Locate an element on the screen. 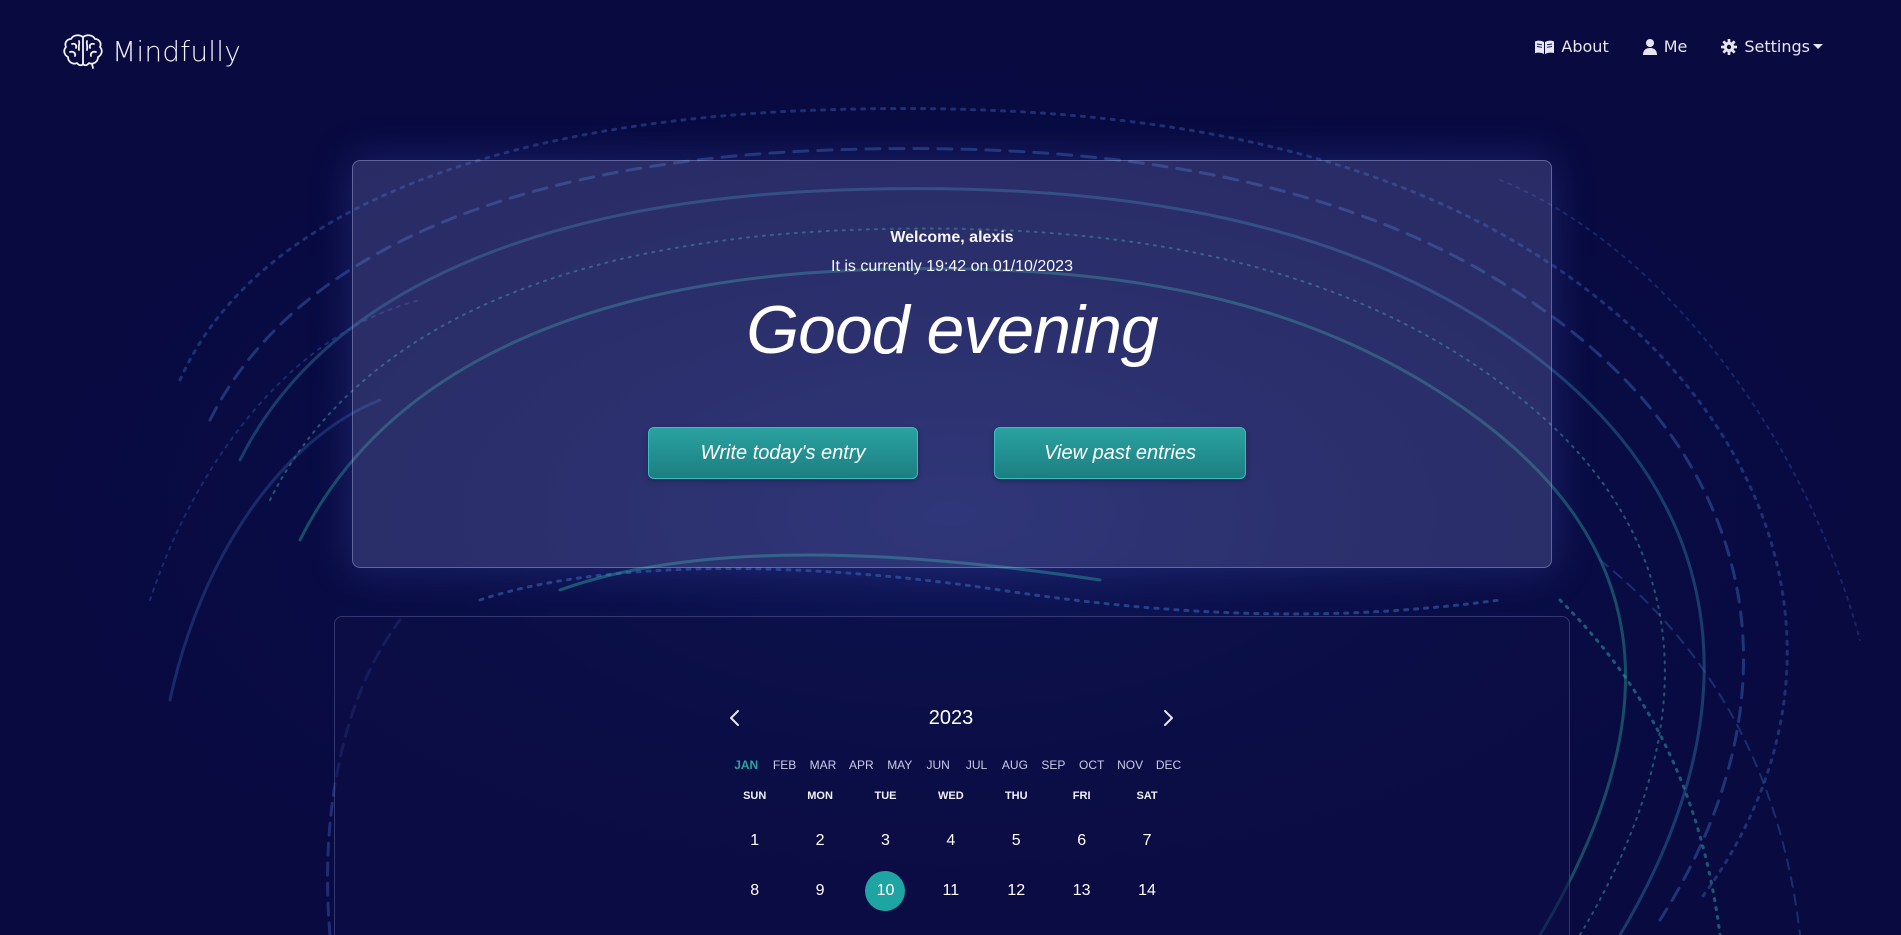 This screenshot has height=935, width=1901. calendar-day: 9 is located at coordinates (819, 891).